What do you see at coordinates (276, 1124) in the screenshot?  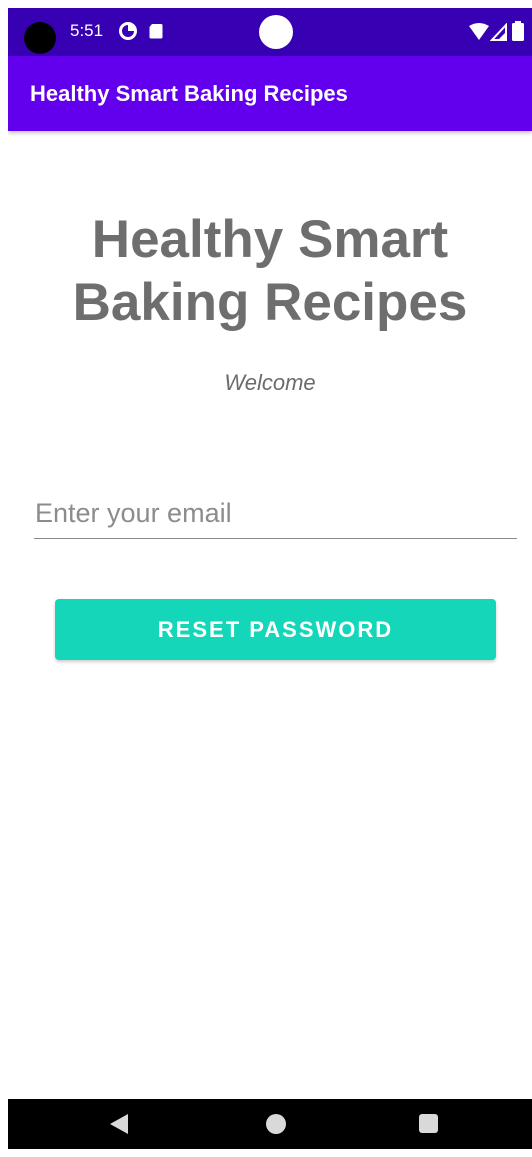 I see `home-icon` at bounding box center [276, 1124].